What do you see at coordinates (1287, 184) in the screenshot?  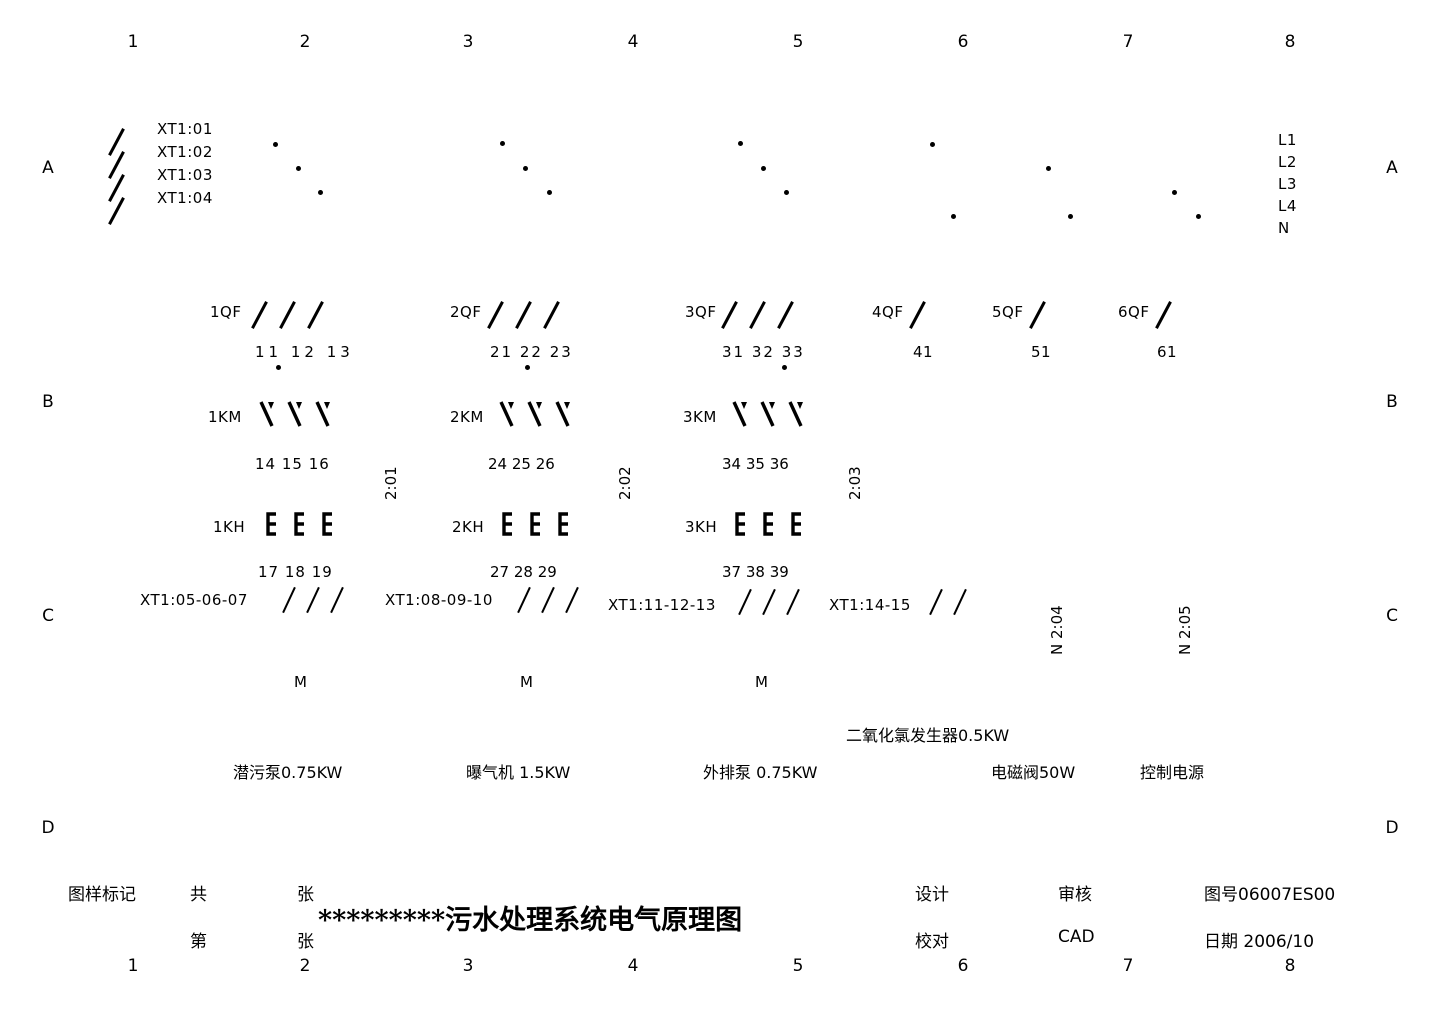 I see `phase-label-l3: L3` at bounding box center [1287, 184].